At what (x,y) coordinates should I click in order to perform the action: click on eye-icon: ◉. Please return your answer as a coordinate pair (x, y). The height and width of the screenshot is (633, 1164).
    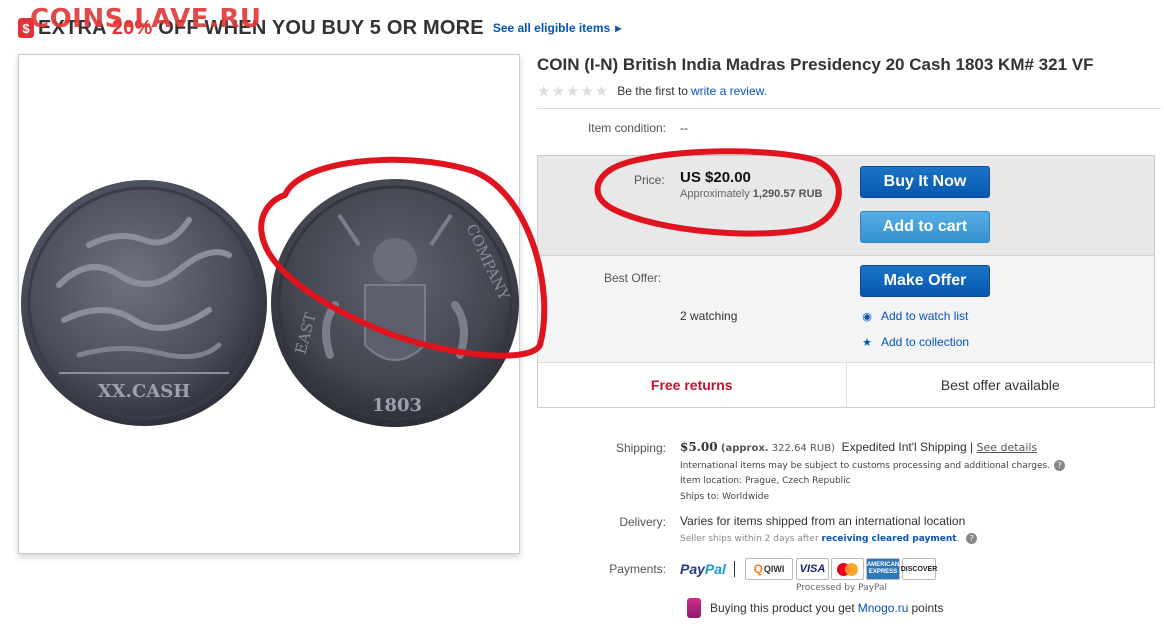
    Looking at the image, I should click on (867, 316).